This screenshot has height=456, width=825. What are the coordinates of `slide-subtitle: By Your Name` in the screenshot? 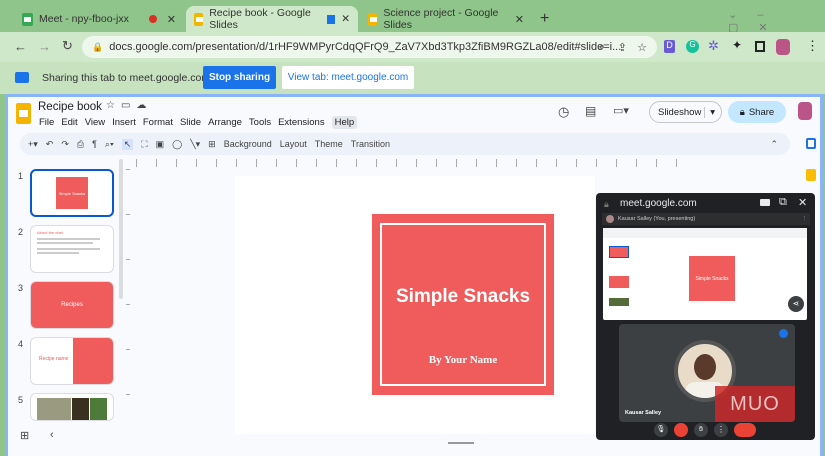 It's located at (463, 360).